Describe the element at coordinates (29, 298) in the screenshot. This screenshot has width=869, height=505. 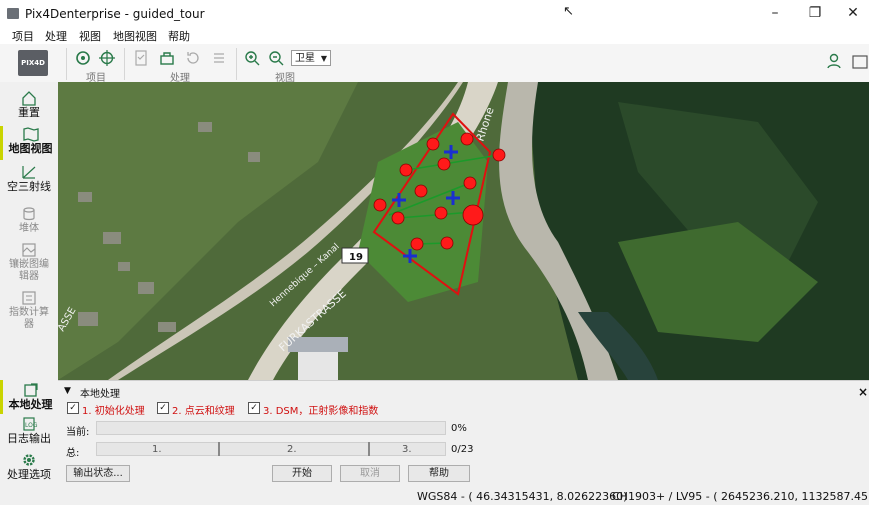
I see `index-calculator-icon` at that location.